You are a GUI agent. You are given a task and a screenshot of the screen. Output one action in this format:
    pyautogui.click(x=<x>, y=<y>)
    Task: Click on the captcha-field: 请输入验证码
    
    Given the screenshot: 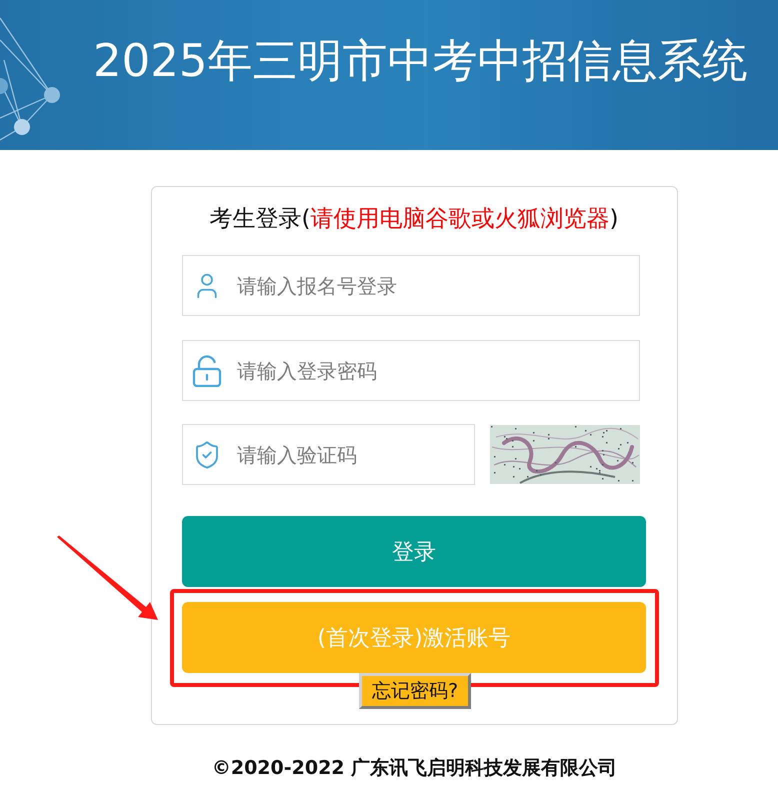 What is the action you would take?
    pyautogui.click(x=328, y=454)
    